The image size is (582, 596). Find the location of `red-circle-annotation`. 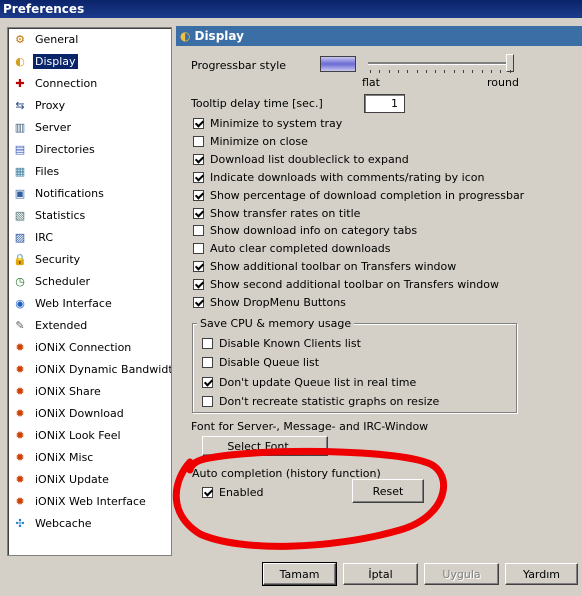

red-circle-annotation is located at coordinates (310, 498).